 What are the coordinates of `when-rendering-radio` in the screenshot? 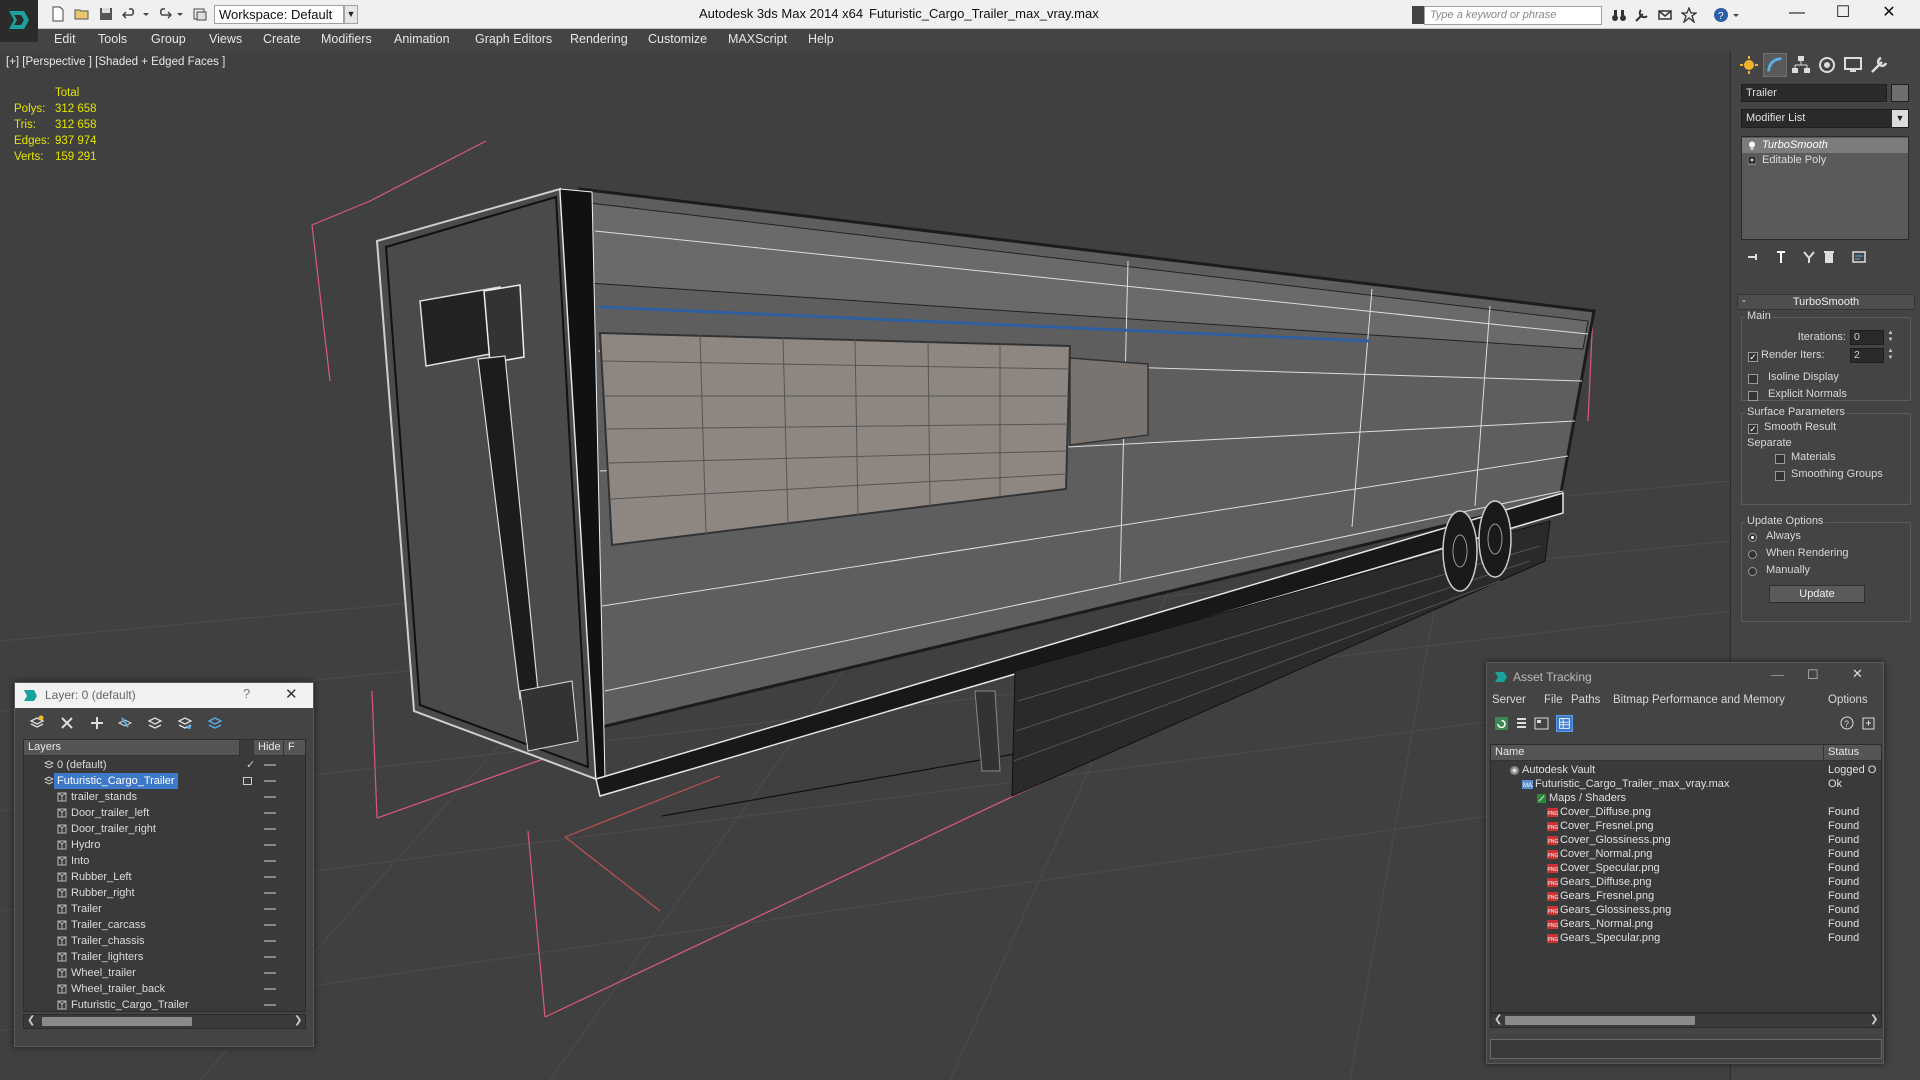 It's located at (1752, 554).